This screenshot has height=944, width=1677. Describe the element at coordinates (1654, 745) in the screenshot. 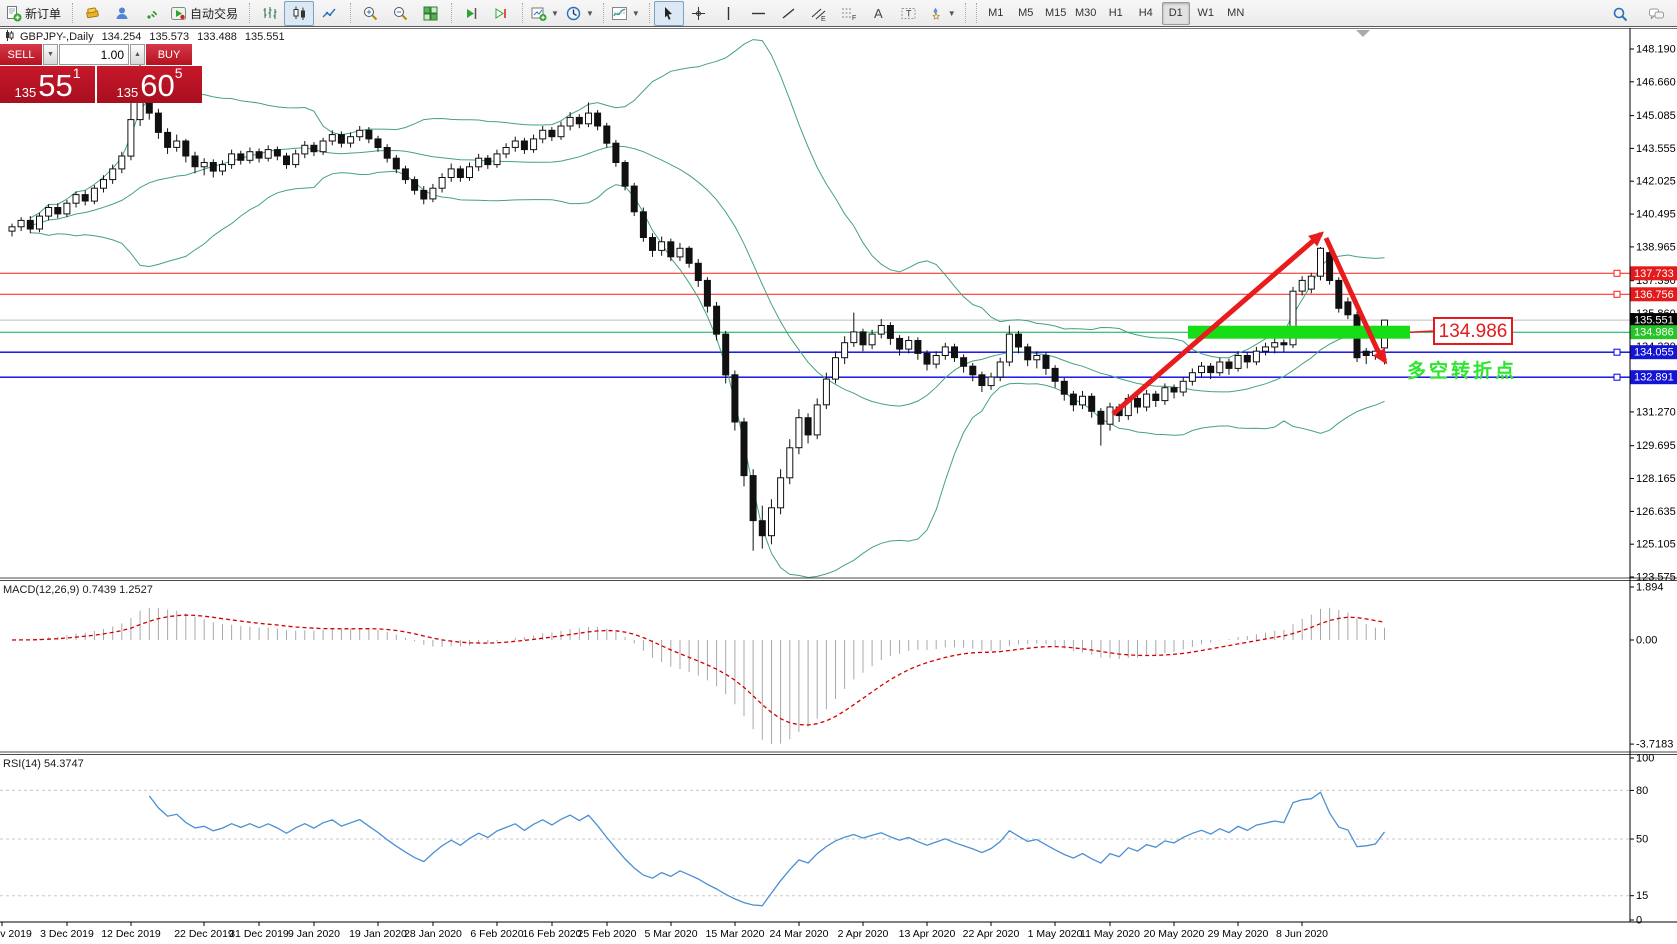

I see `svg-text: -3.7183` at that location.